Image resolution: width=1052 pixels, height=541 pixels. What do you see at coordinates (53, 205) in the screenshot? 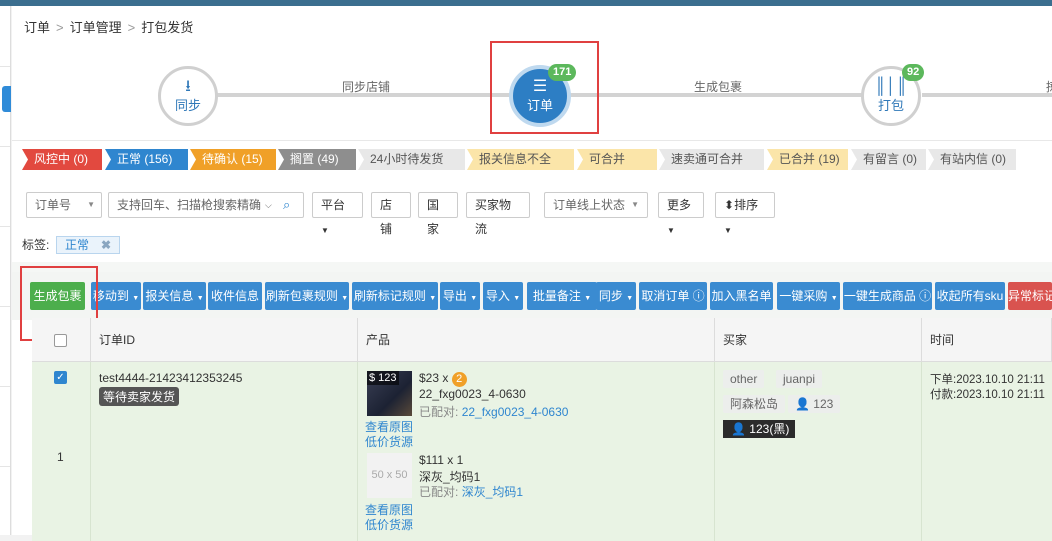
I see `order-no-select-label: 订单号` at bounding box center [53, 205].